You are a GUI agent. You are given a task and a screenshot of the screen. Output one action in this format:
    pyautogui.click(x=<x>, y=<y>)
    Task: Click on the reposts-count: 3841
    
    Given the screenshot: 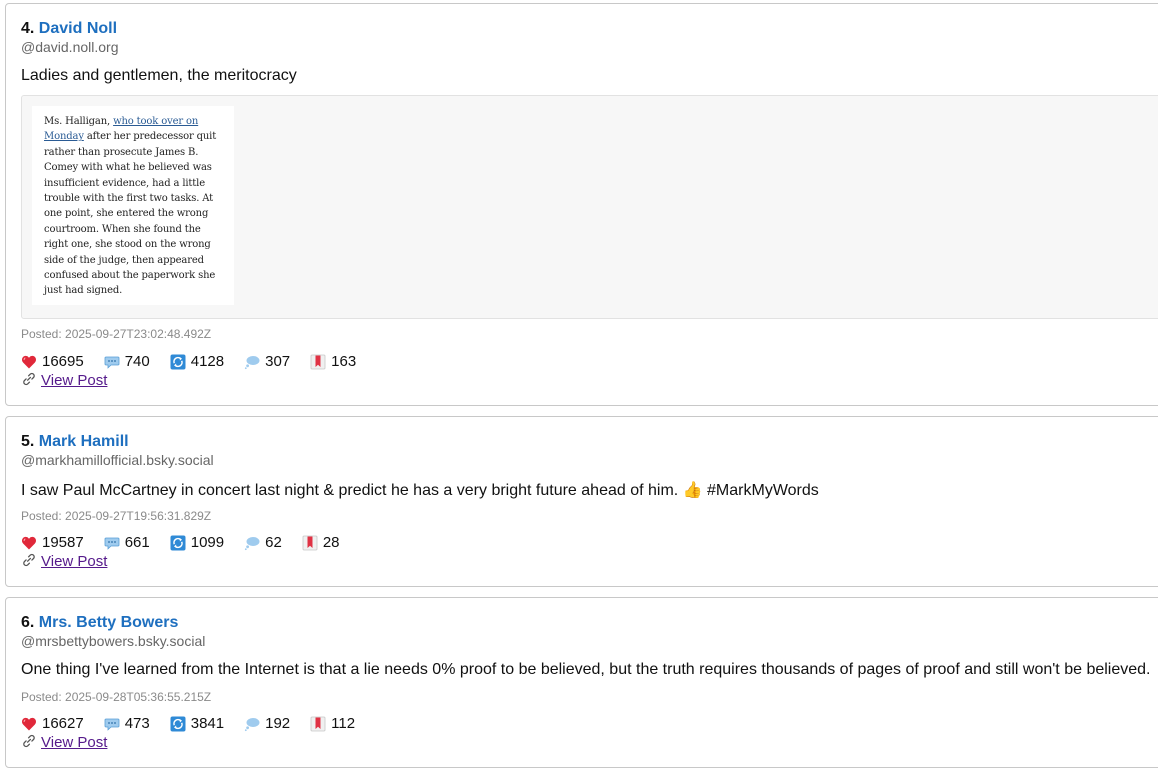 What is the action you would take?
    pyautogui.click(x=207, y=723)
    